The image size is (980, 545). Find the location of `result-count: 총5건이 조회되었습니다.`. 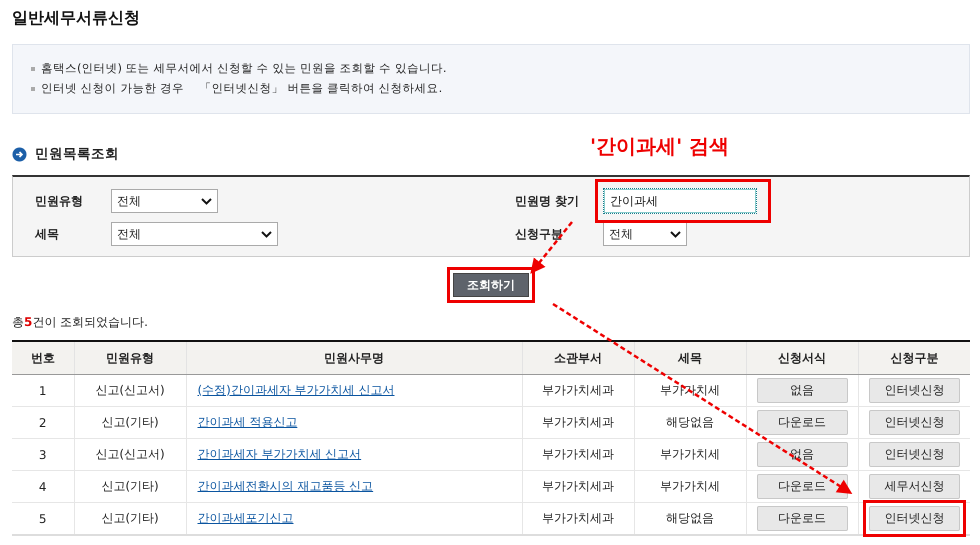

result-count: 총5건이 조회되었습니다. is located at coordinates (80, 322).